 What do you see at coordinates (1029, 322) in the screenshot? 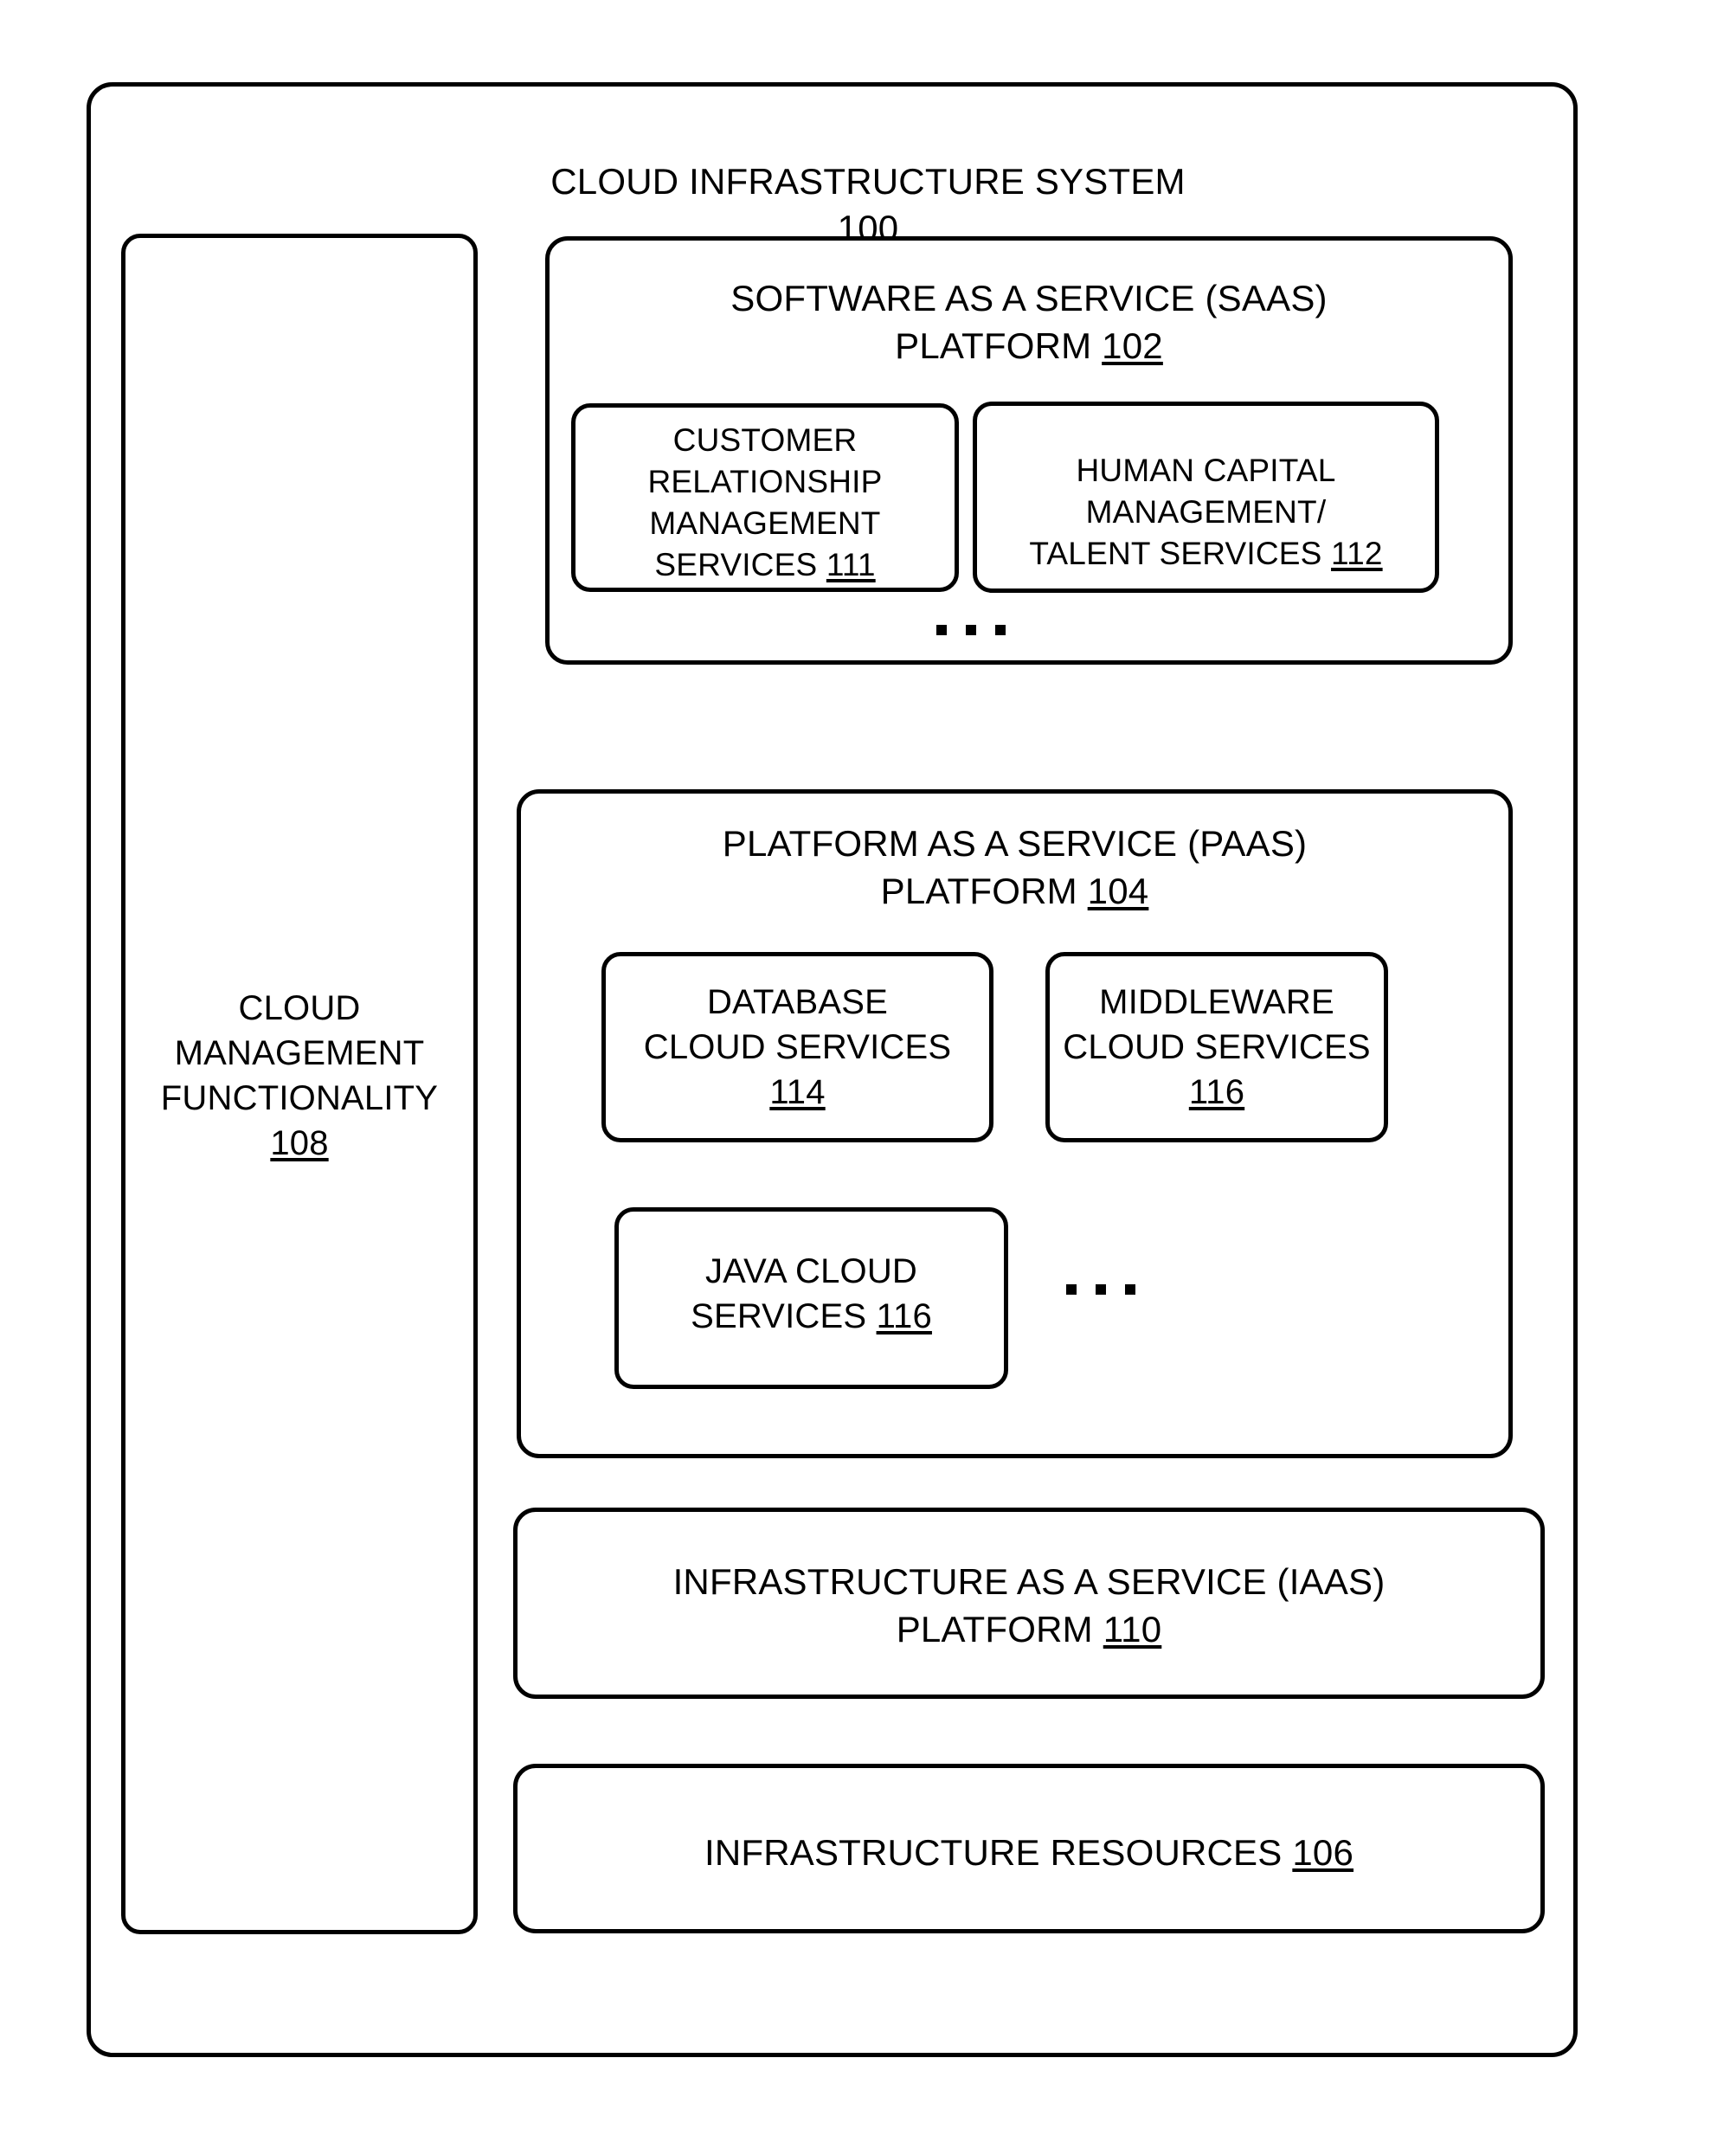
I see `saas-platform-title: SOFTWARE AS A SERVICE (SAAS) PLATFORM 102` at bounding box center [1029, 322].